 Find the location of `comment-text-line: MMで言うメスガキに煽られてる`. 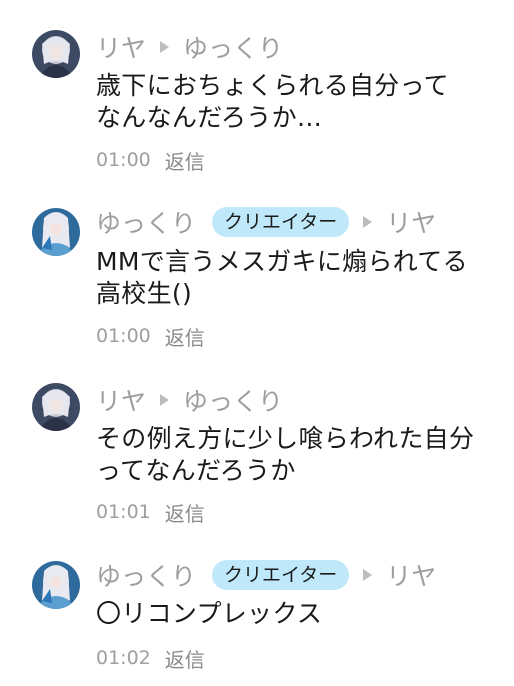

comment-text-line: MMで言うメスガキに煽られてる is located at coordinates (282, 261).